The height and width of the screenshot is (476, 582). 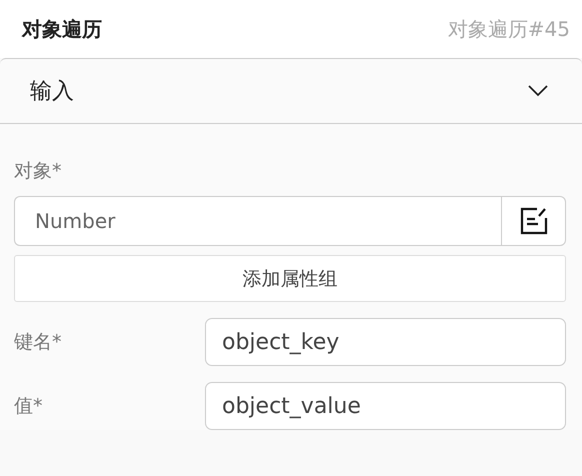 What do you see at coordinates (538, 91) in the screenshot?
I see `chevron-icon` at bounding box center [538, 91].